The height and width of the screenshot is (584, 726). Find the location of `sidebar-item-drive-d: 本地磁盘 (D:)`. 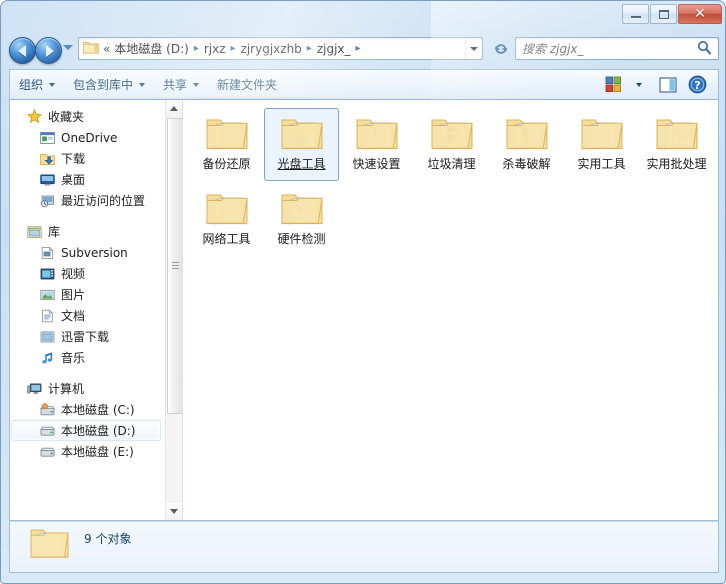

sidebar-item-drive-d: 本地磁盘 (D:) is located at coordinates (86, 430).